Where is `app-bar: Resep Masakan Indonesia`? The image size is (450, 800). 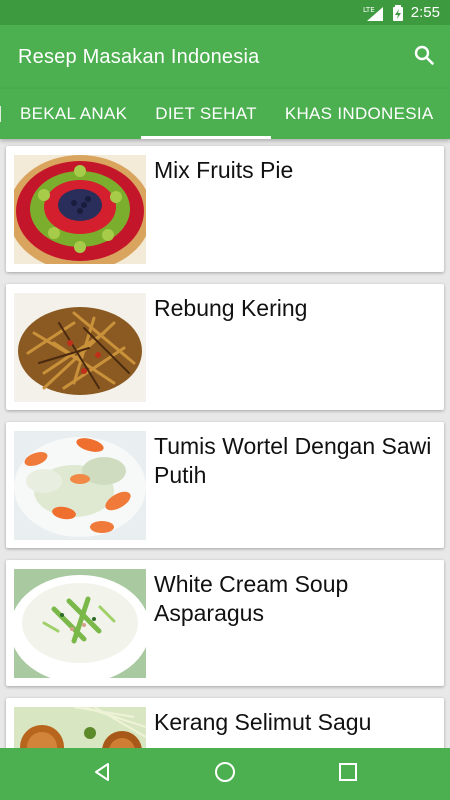
app-bar: Resep Masakan Indonesia is located at coordinates (225, 57).